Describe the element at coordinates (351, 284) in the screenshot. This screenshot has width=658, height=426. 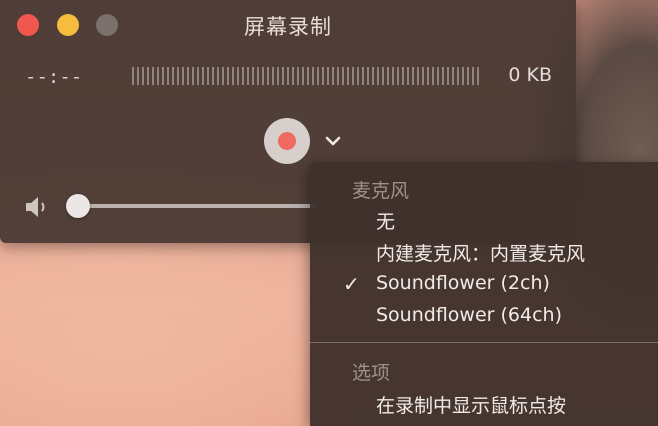
I see `checkmark-icon: ✓` at that location.